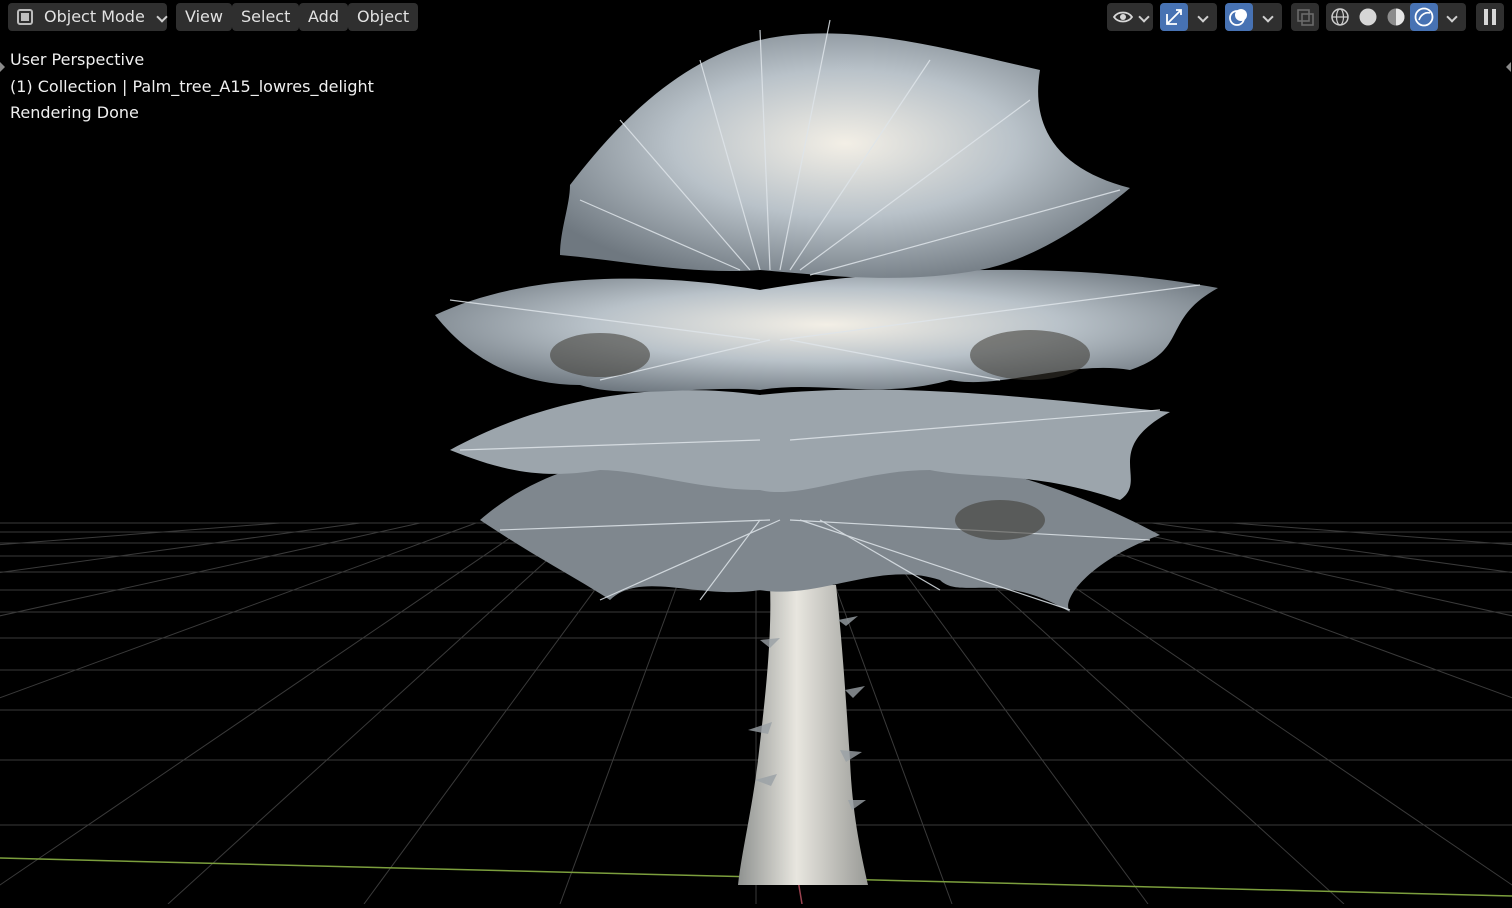 This screenshot has height=908, width=1512. What do you see at coordinates (1340, 17) in the screenshot?
I see `wireframe-shading-icon` at bounding box center [1340, 17].